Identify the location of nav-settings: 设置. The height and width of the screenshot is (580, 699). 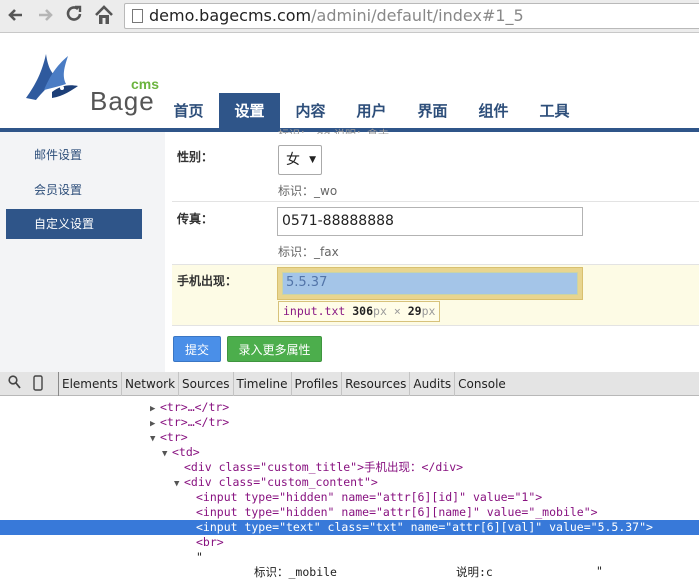
(249, 111).